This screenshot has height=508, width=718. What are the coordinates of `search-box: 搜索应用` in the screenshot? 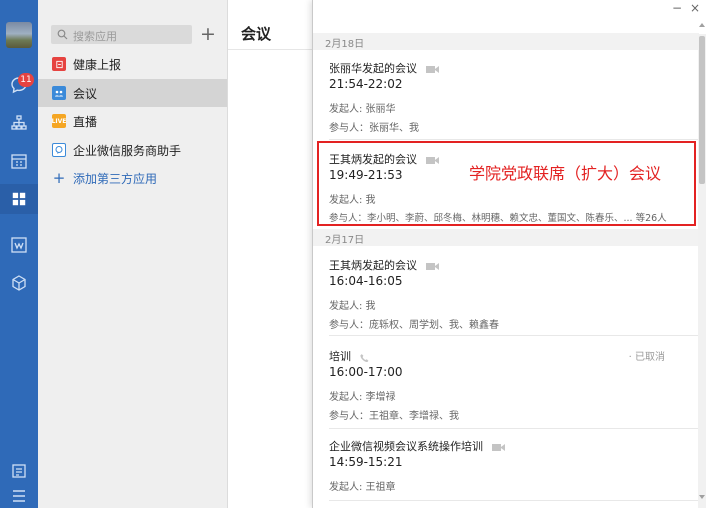 It's located at (121, 34).